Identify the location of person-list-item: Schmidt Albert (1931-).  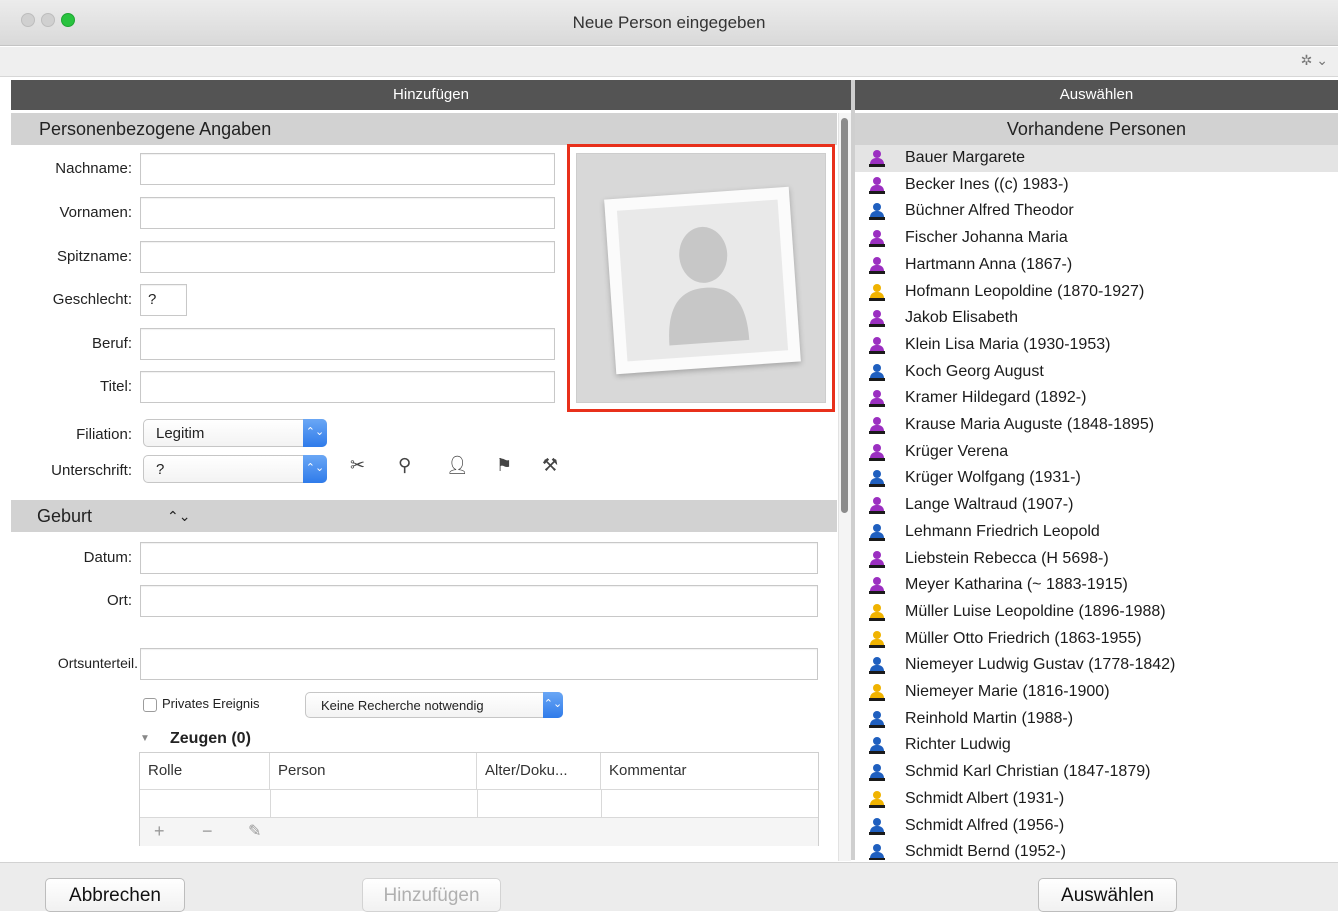
(1096, 799).